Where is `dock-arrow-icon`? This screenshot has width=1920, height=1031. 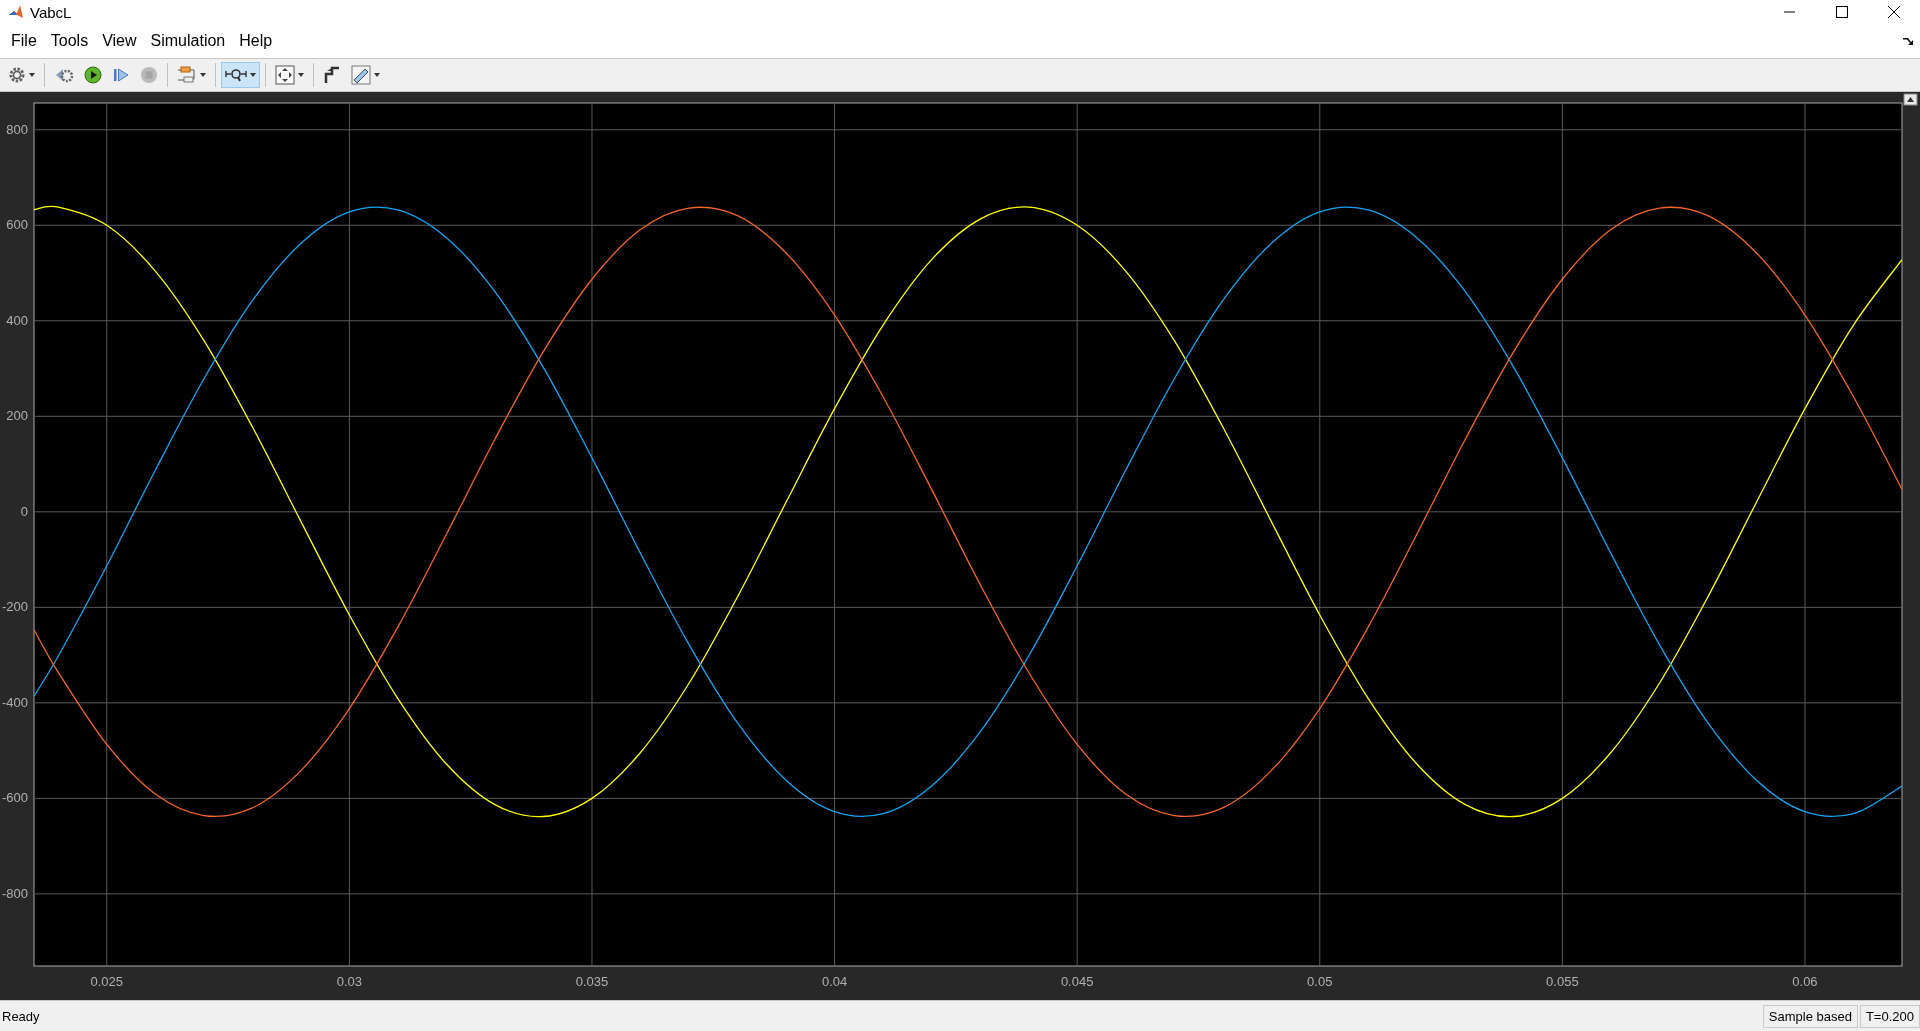 dock-arrow-icon is located at coordinates (1908, 41).